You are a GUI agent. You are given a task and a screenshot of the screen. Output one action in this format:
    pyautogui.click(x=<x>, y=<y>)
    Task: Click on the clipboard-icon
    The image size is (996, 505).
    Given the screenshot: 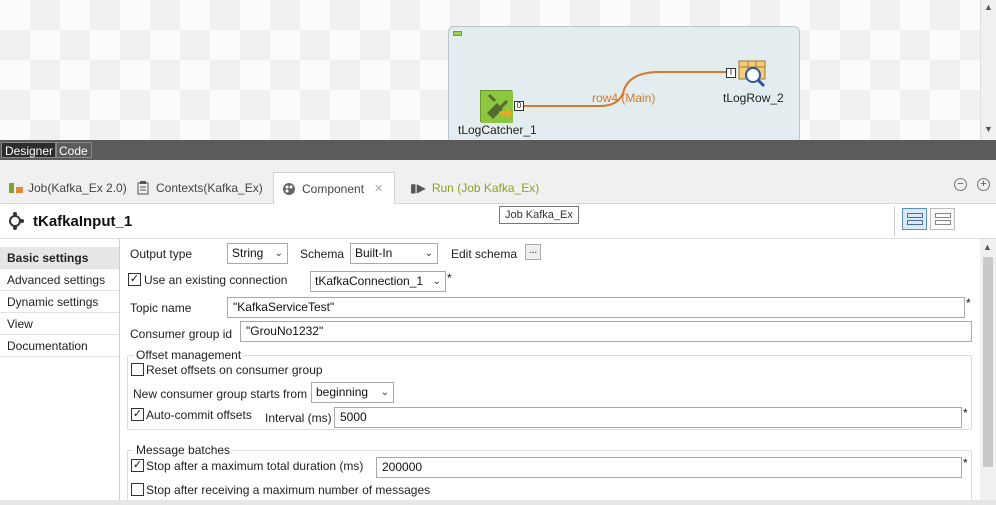 What is the action you would take?
    pyautogui.click(x=143, y=188)
    